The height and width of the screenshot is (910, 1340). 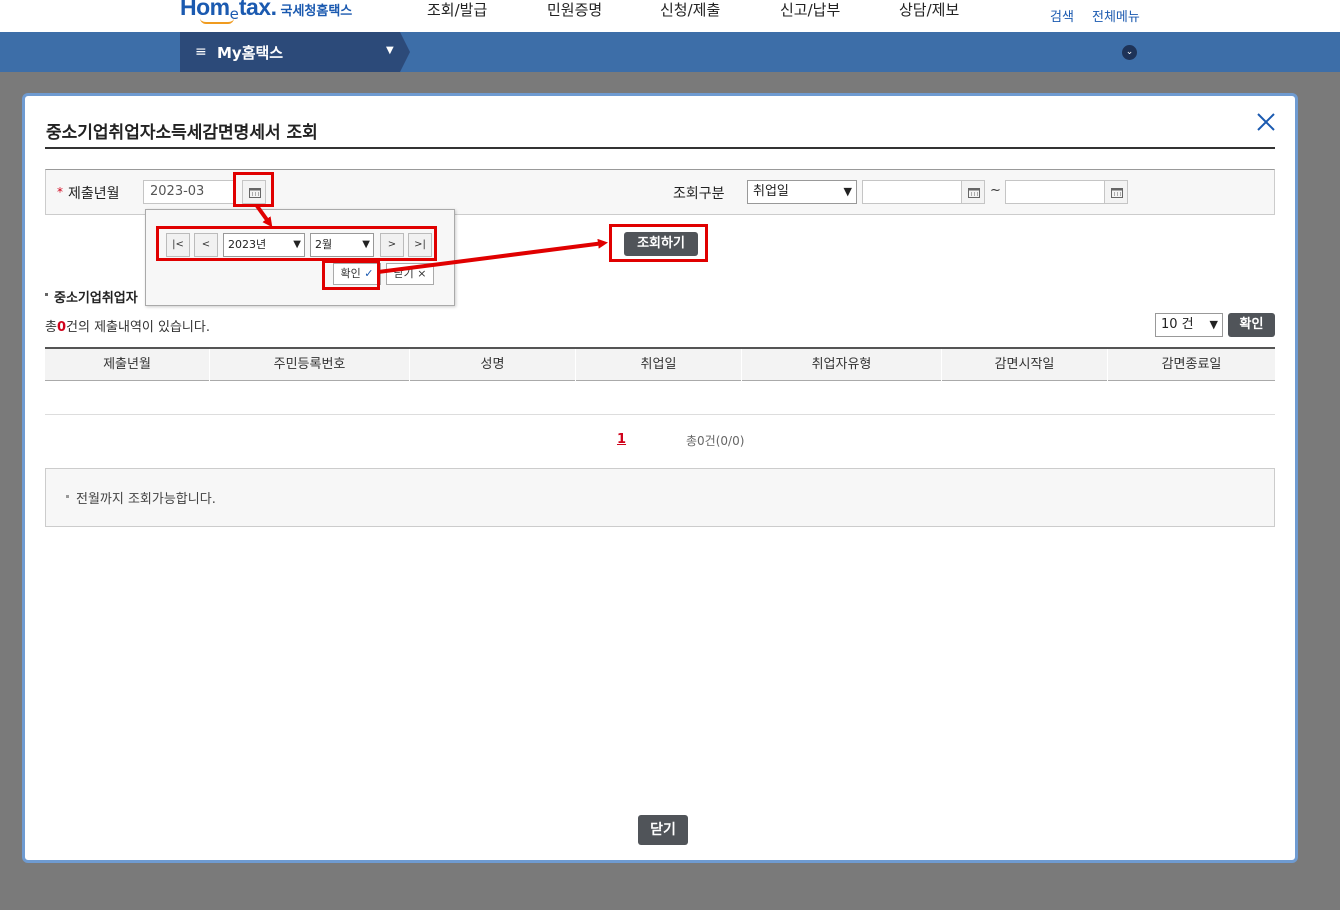 What do you see at coordinates (574, 10) in the screenshot?
I see `gnb-item-certificate: 민원증명` at bounding box center [574, 10].